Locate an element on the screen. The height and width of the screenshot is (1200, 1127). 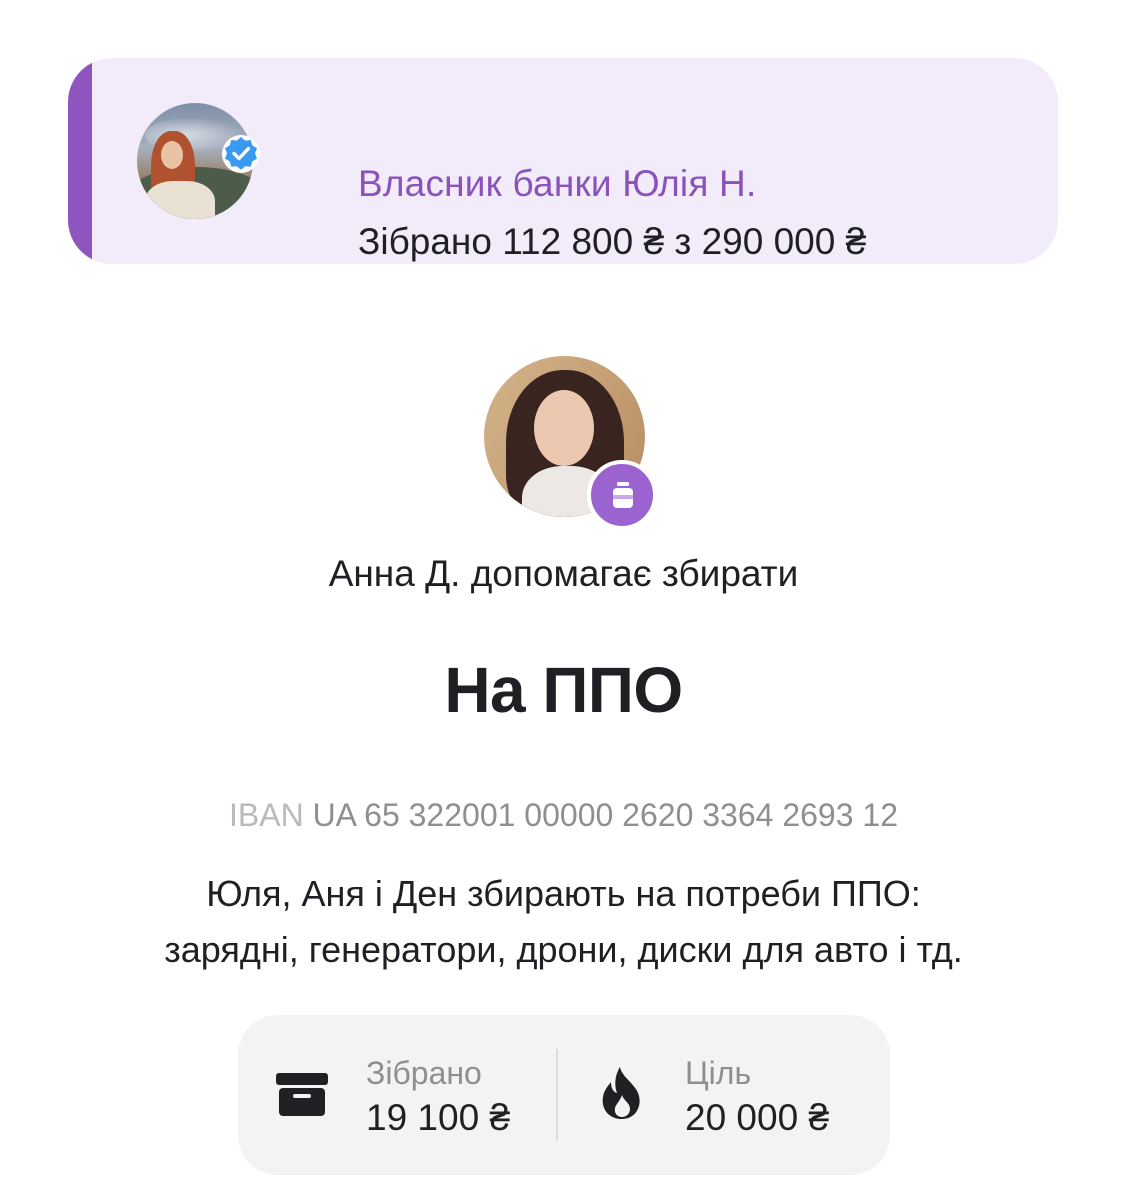
iban-label: IBAN is located at coordinates (266, 815).